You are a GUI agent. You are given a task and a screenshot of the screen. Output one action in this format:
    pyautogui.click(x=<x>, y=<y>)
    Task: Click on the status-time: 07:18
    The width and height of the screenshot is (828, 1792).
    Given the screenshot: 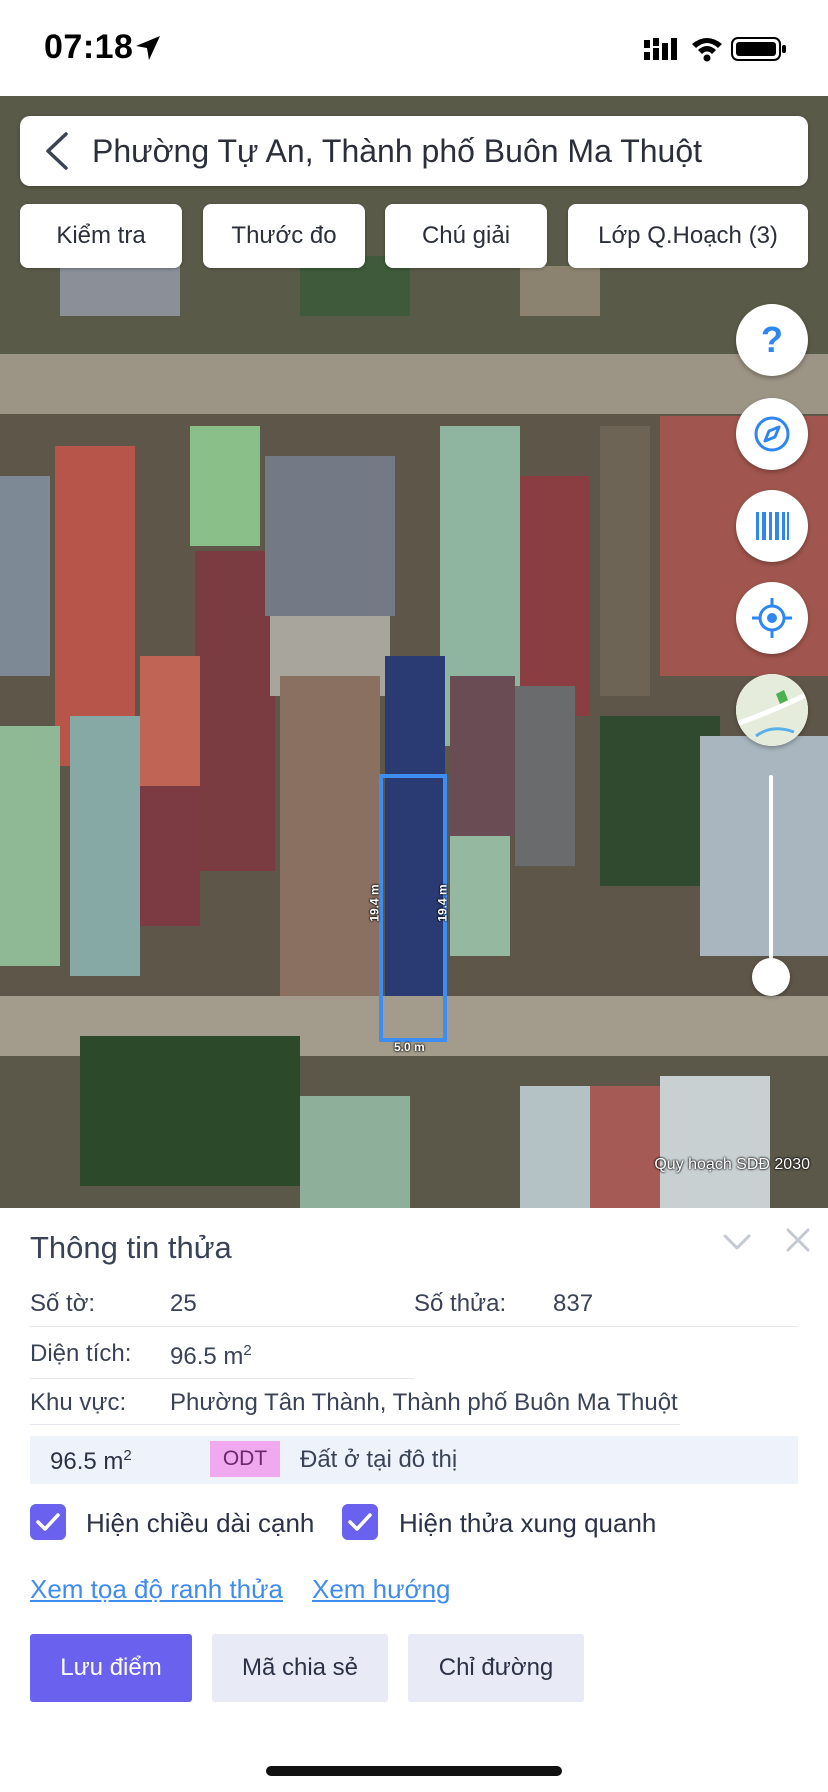 What is the action you would take?
    pyautogui.click(x=89, y=47)
    